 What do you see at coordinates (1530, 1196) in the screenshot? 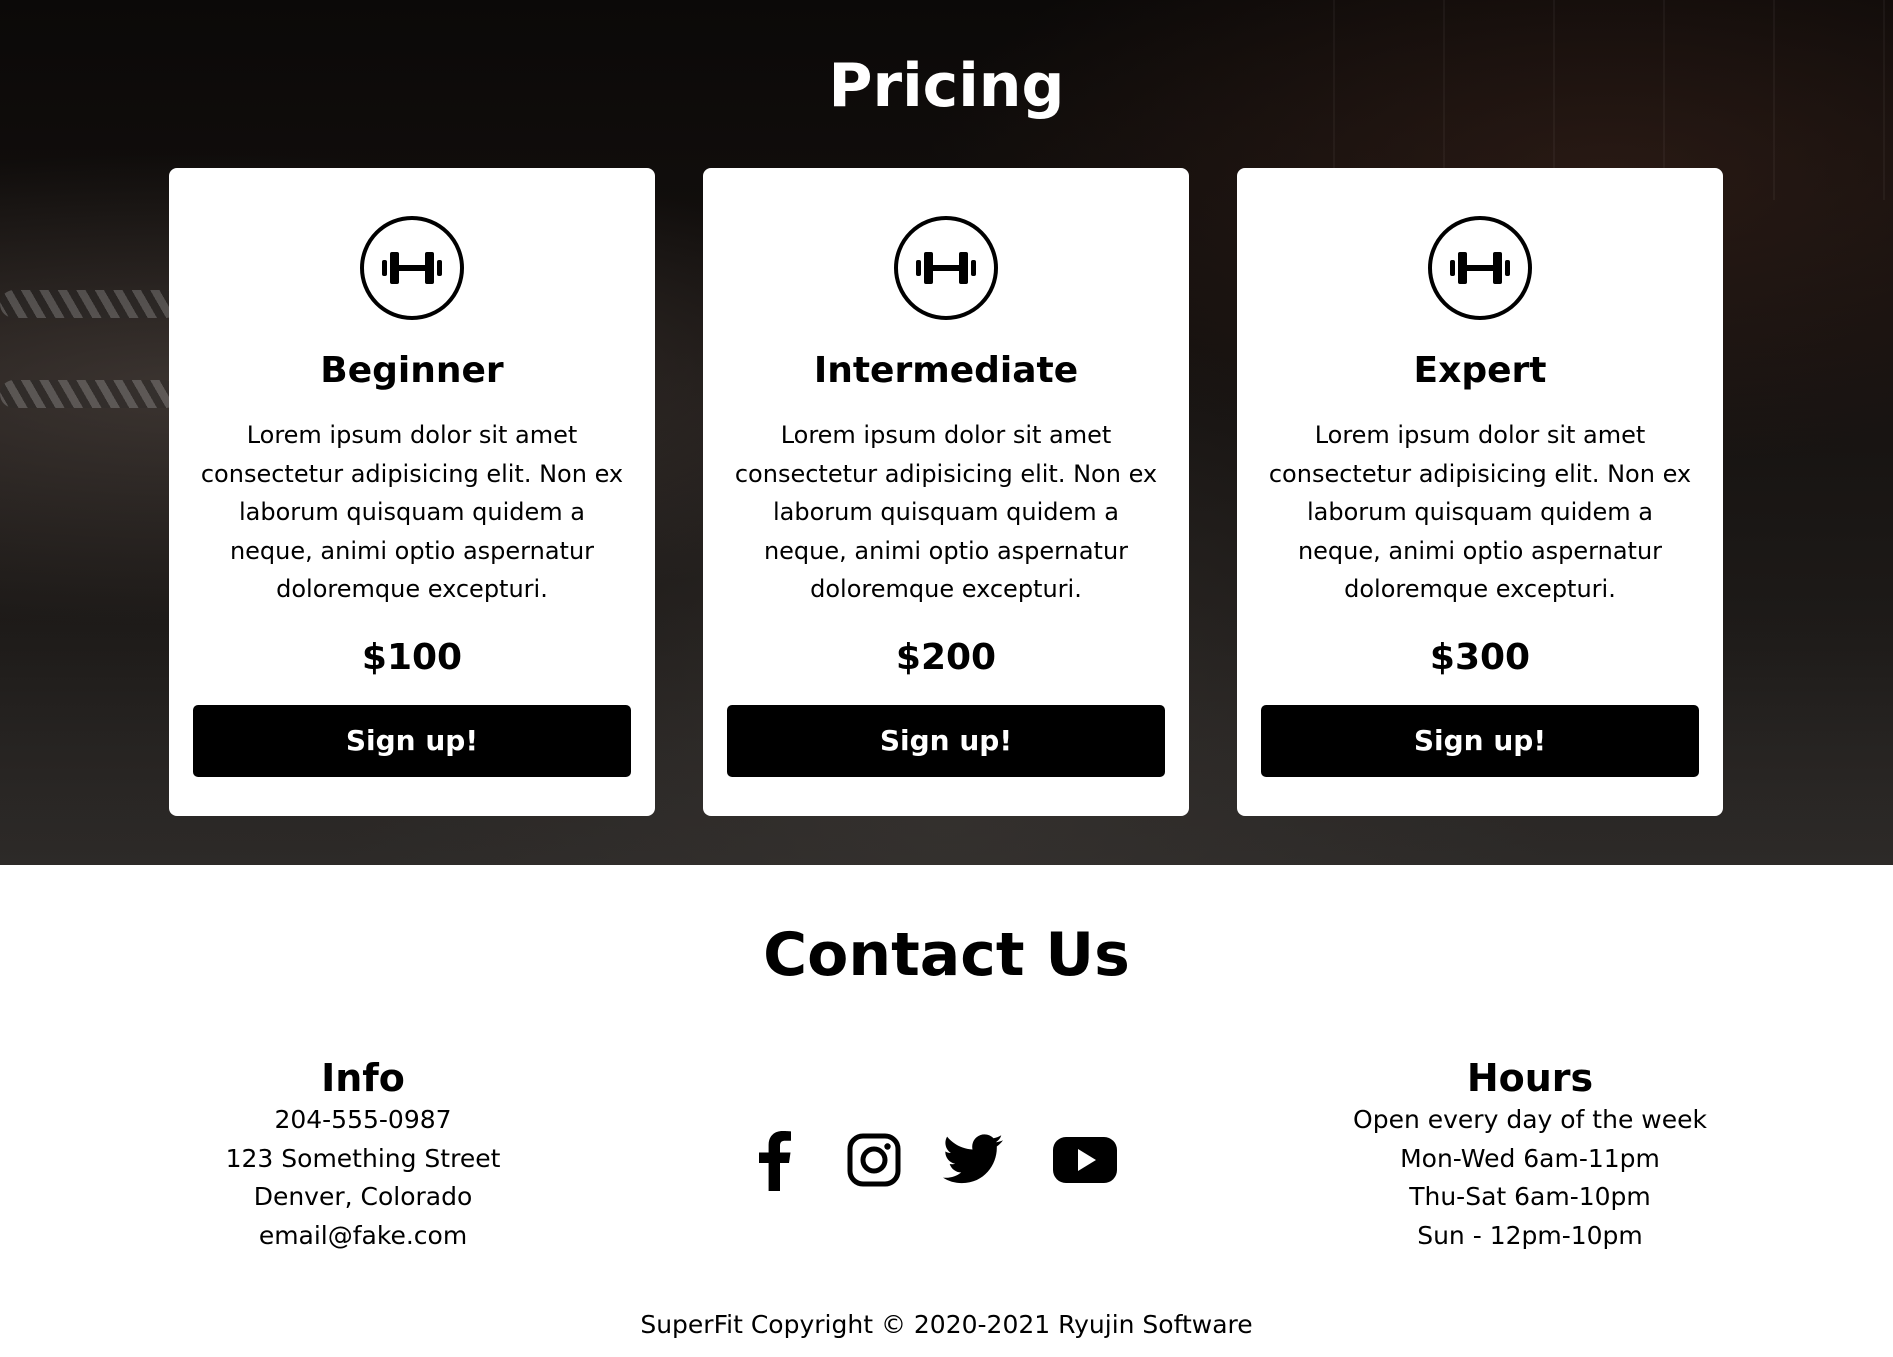
I see `hours-line: Thu-Sat 6am-10pm` at bounding box center [1530, 1196].